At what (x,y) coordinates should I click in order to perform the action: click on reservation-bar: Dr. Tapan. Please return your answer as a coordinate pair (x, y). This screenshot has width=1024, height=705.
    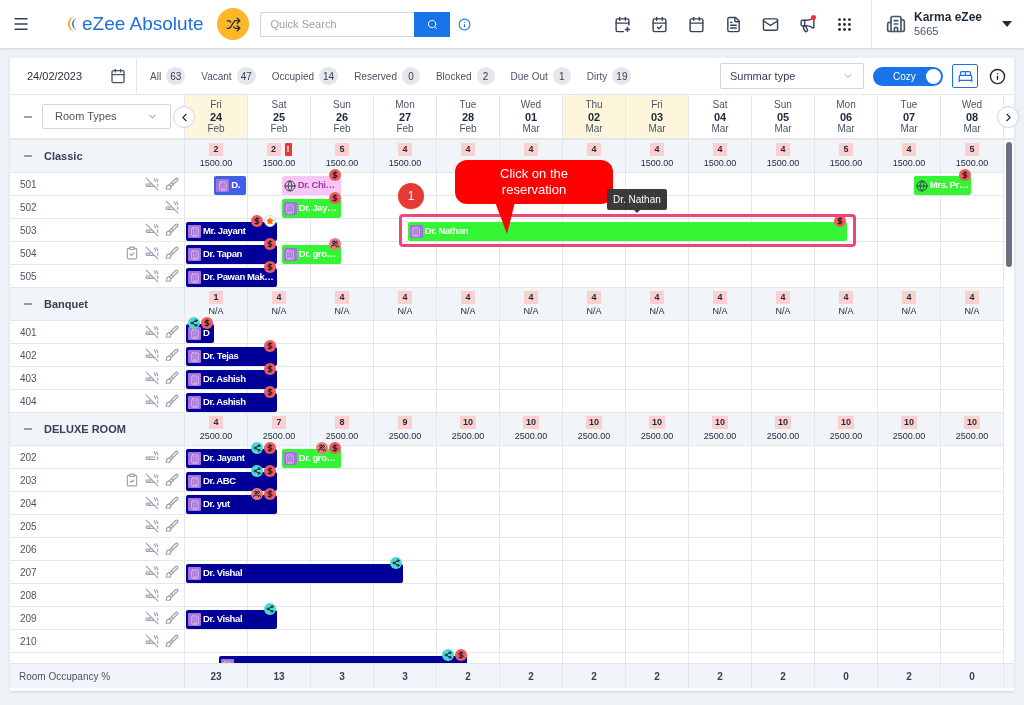
    Looking at the image, I should click on (232, 254).